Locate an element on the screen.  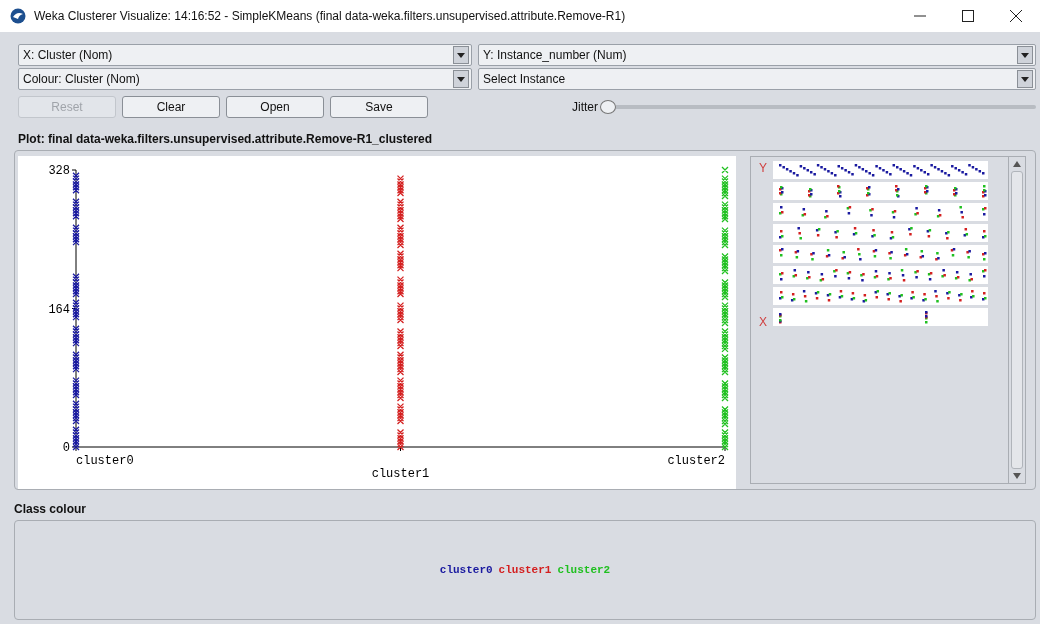
maximize-icon is located at coordinates (968, 16).